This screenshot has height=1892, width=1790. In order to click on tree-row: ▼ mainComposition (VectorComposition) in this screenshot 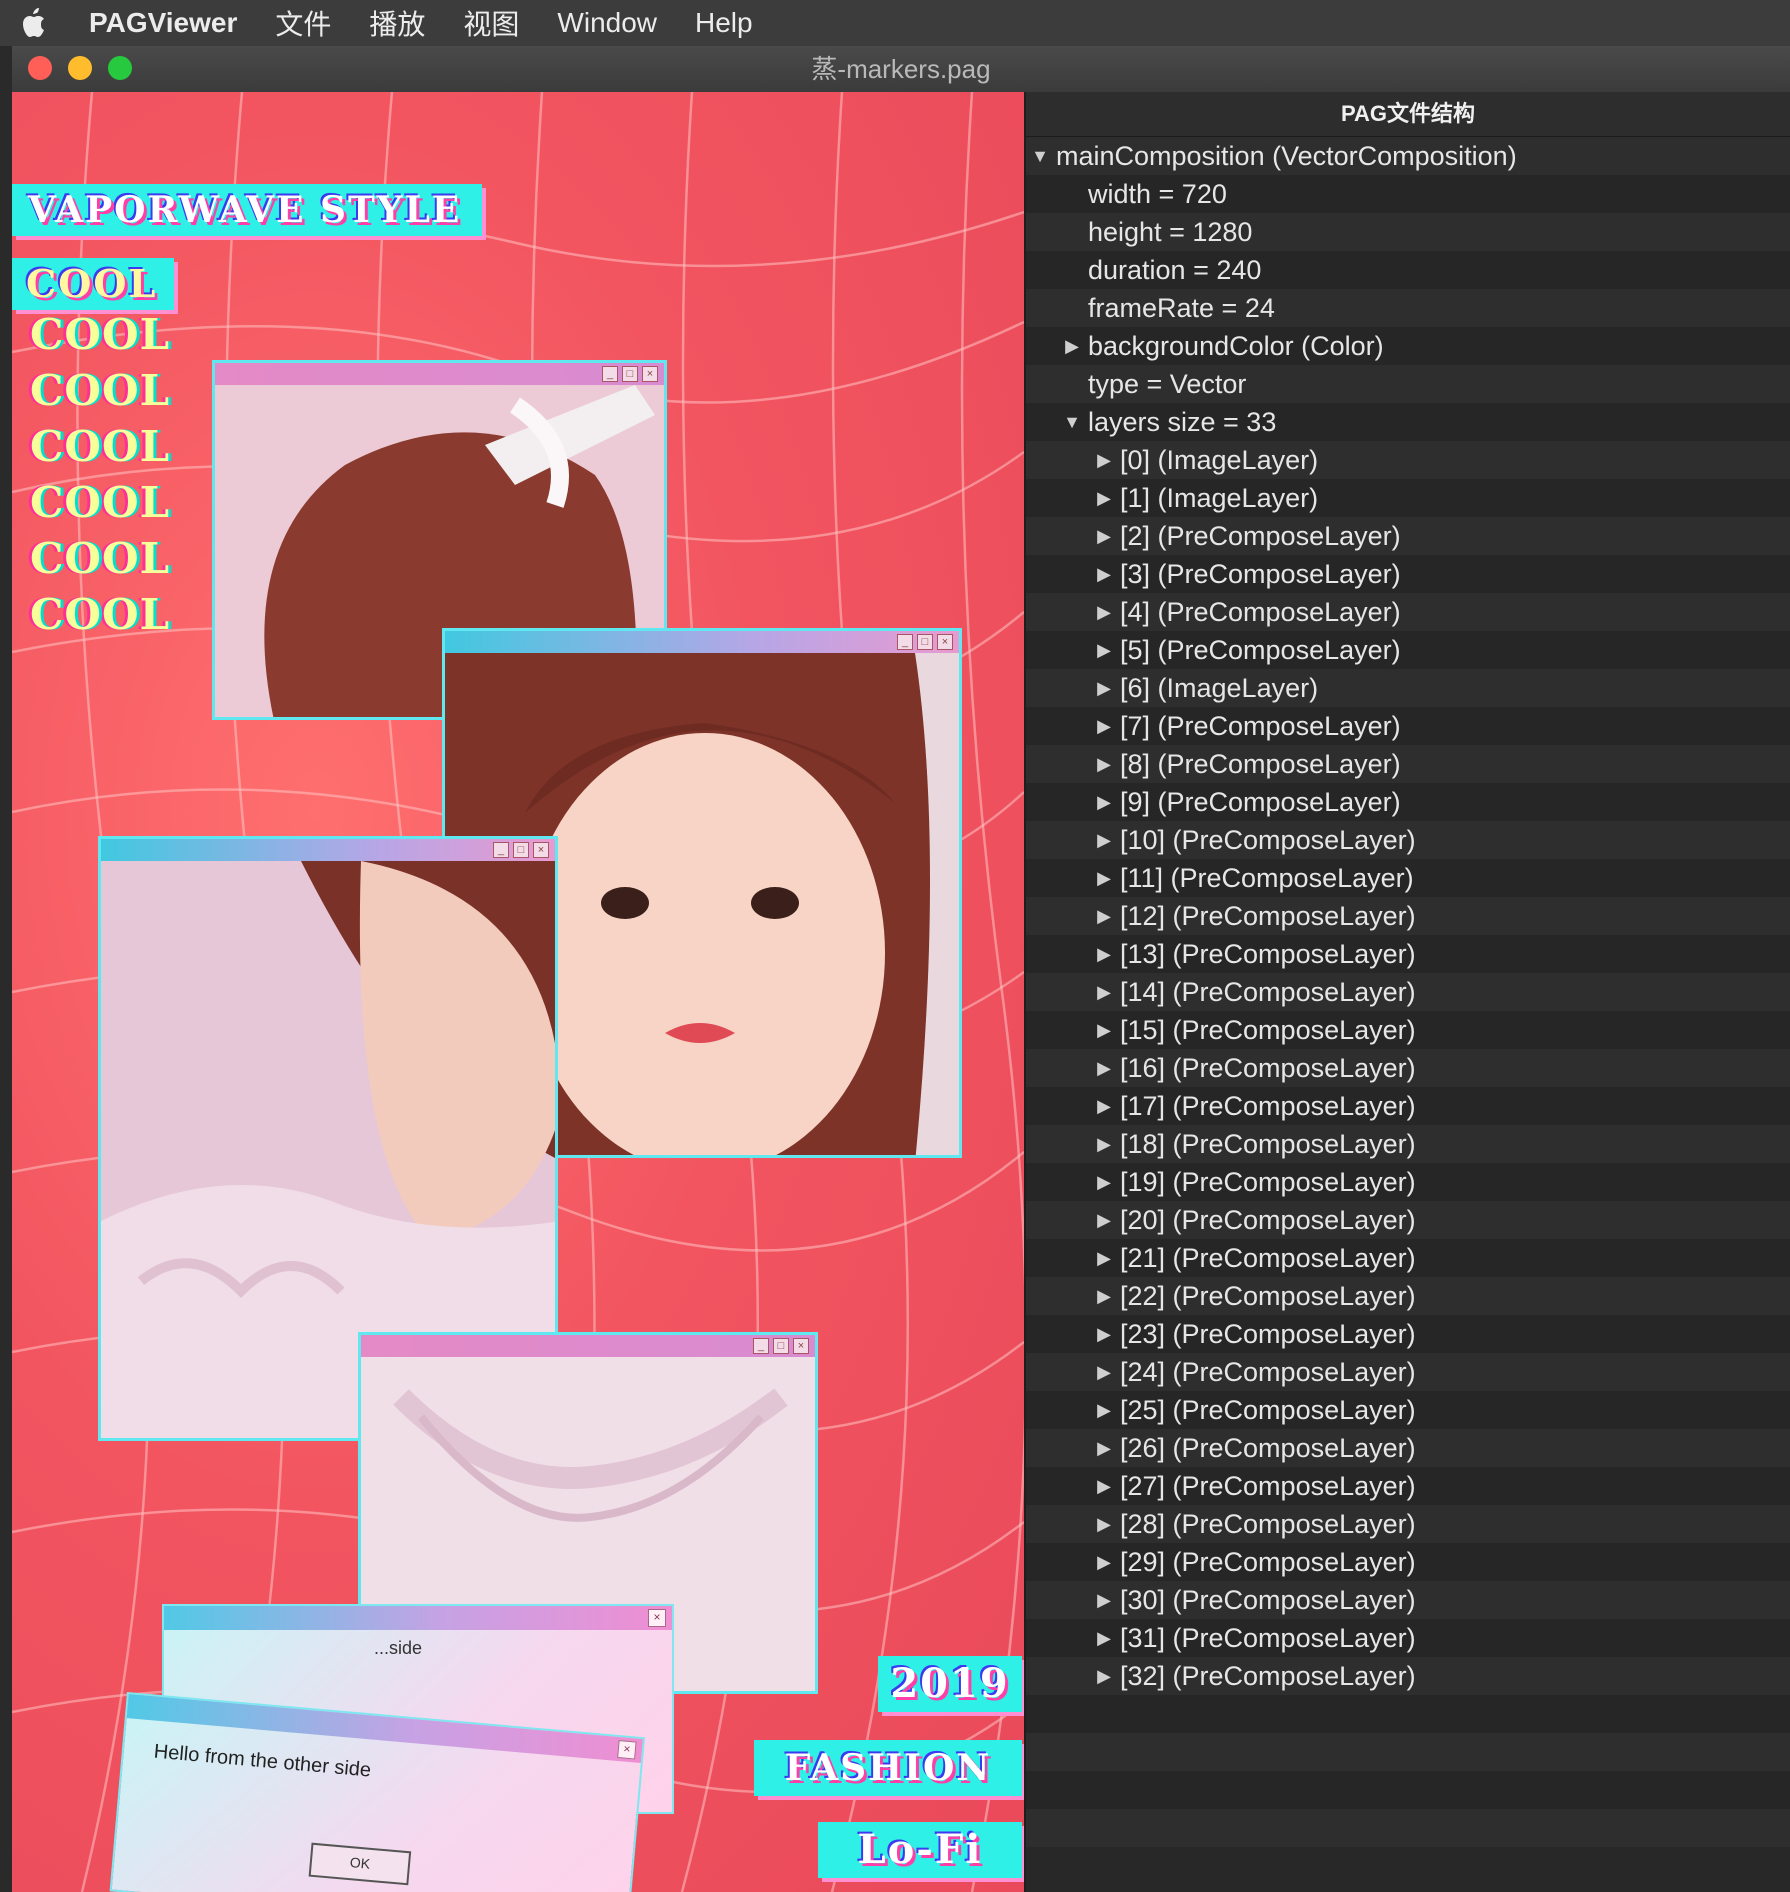, I will do `click(1408, 156)`.